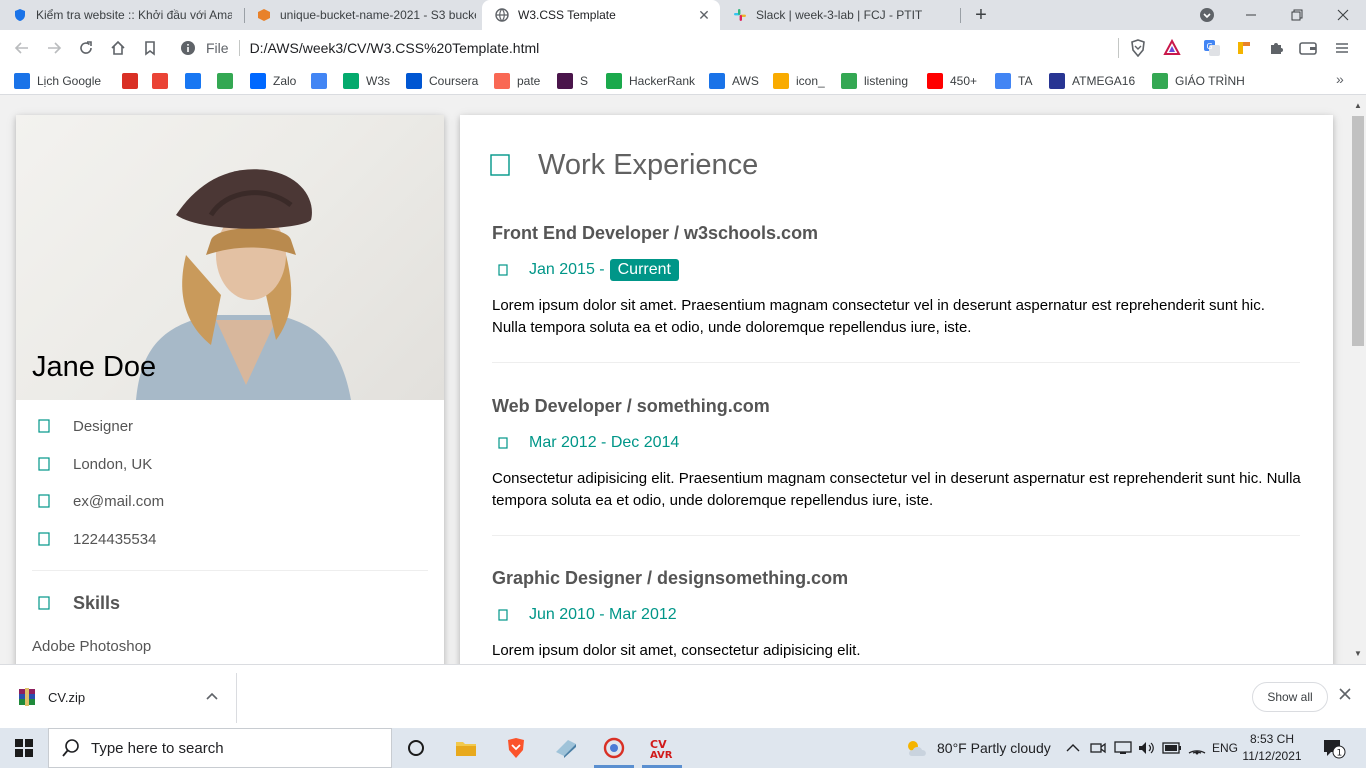 Image resolution: width=1366 pixels, height=768 pixels. What do you see at coordinates (1308, 48) in the screenshot?
I see `wallet-icon` at bounding box center [1308, 48].